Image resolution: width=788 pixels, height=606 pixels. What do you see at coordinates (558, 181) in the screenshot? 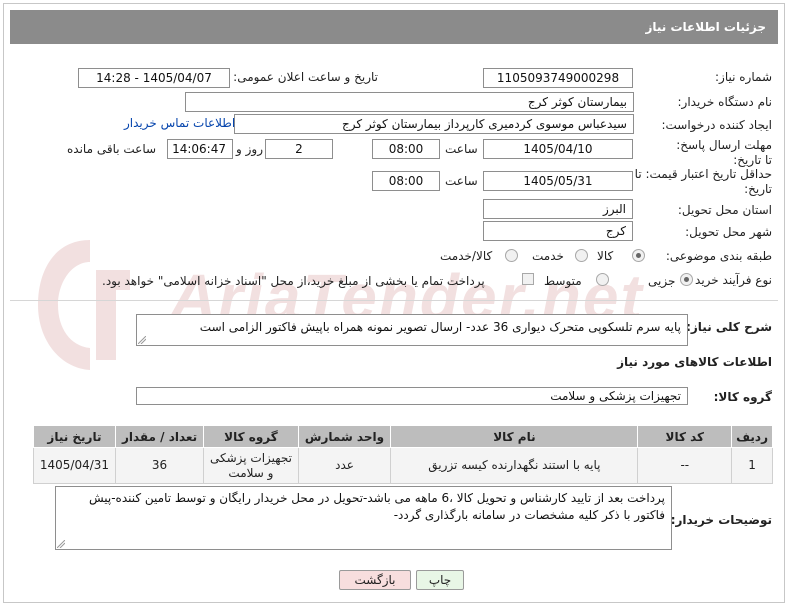
I see `price-date-field: 1405/05/31` at bounding box center [558, 181].